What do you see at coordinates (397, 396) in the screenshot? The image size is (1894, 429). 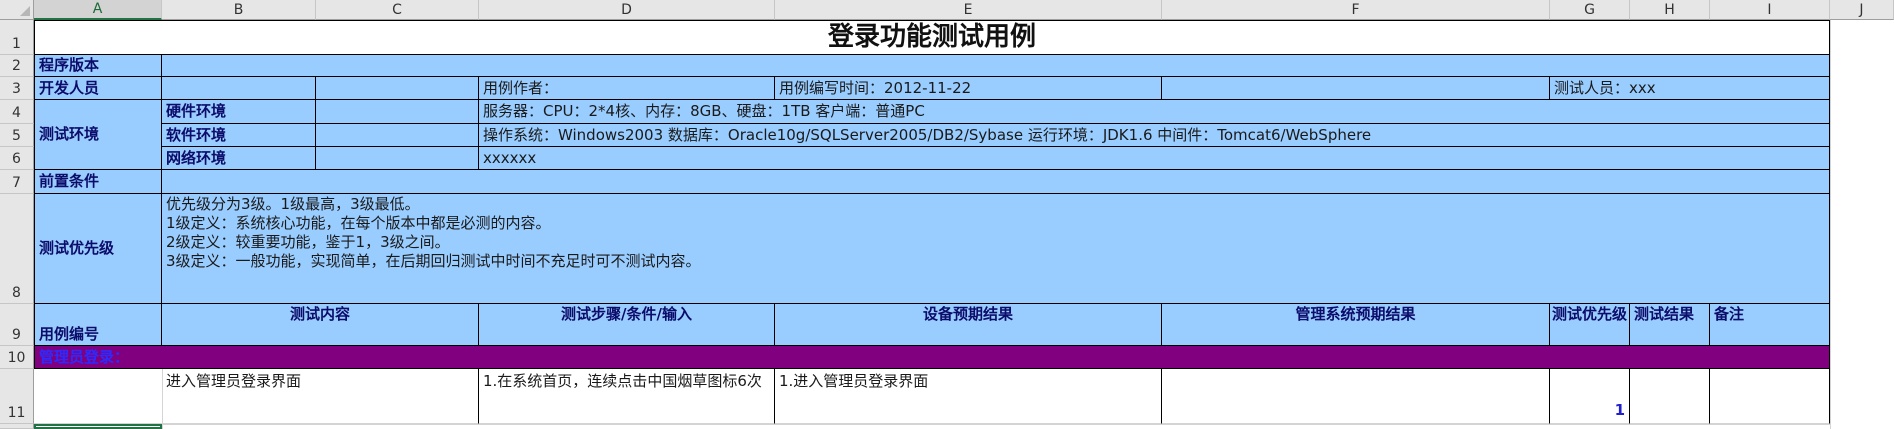 I see `row11-content-cont` at bounding box center [397, 396].